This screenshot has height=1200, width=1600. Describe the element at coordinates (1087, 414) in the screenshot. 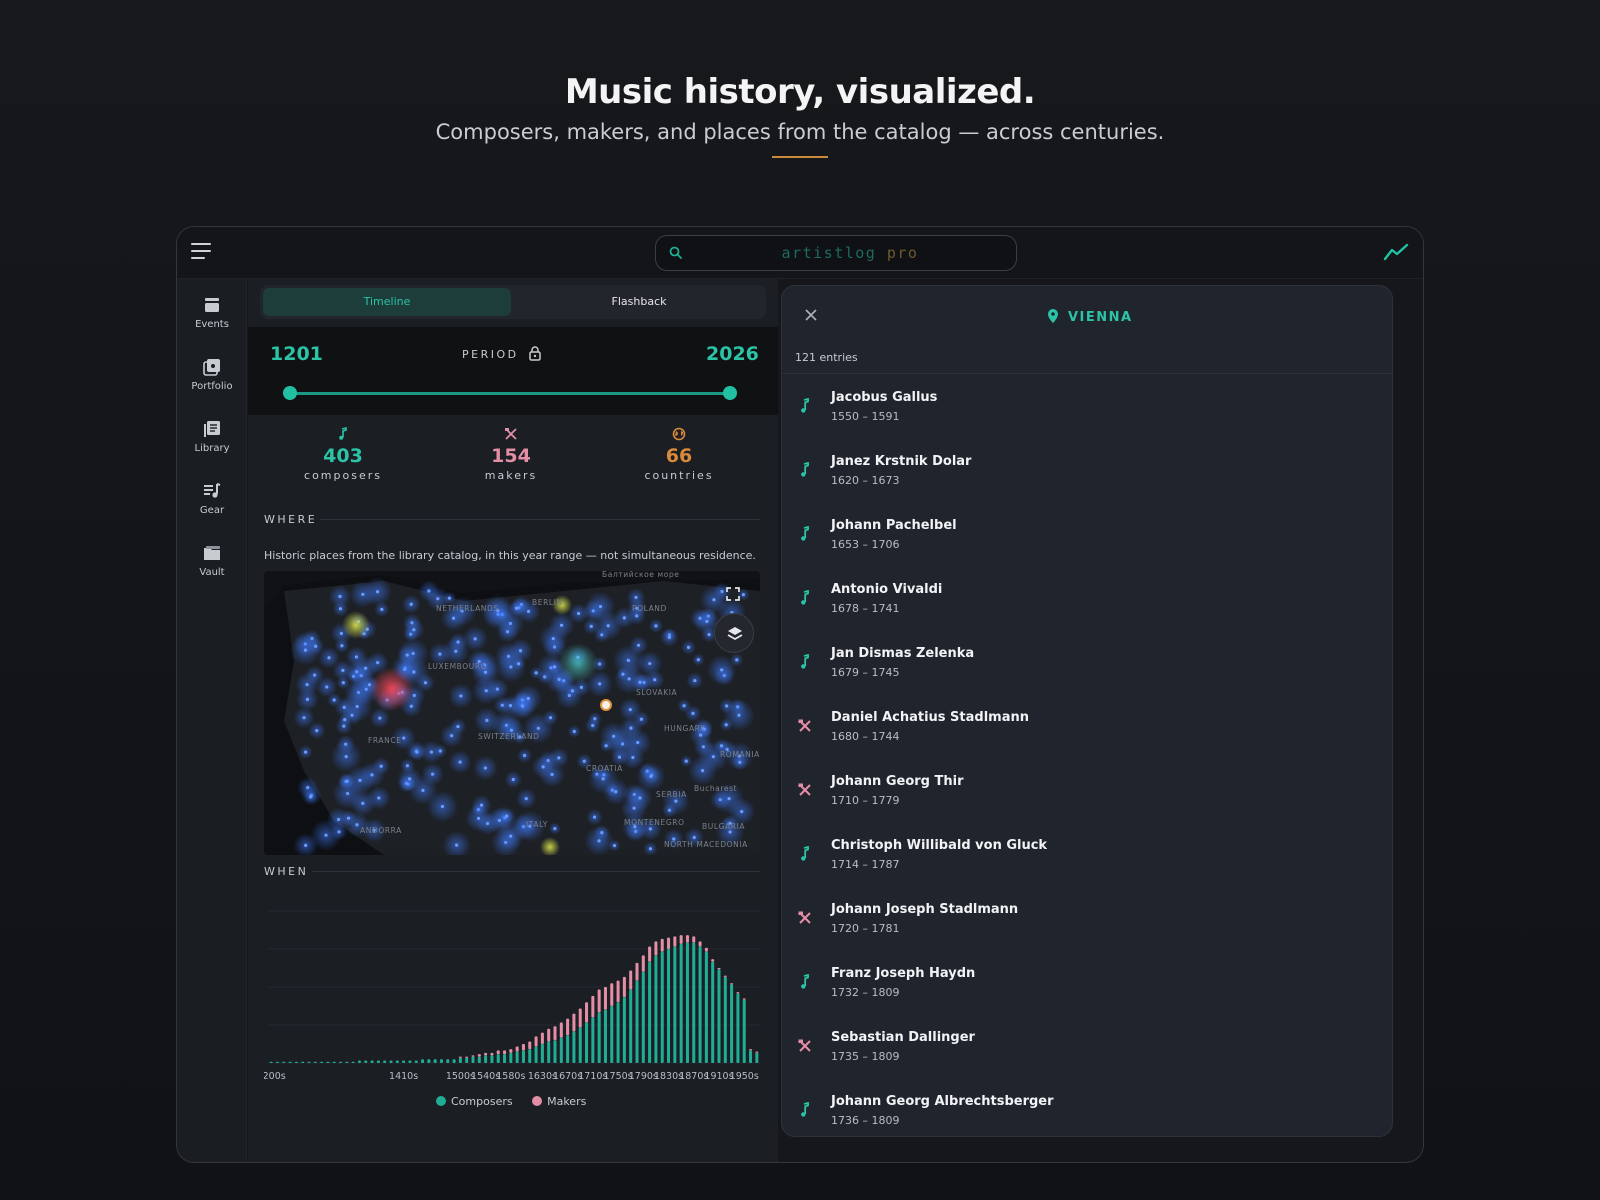

I see `list-item: Jacobus Gallus 1550 – 1591` at that location.